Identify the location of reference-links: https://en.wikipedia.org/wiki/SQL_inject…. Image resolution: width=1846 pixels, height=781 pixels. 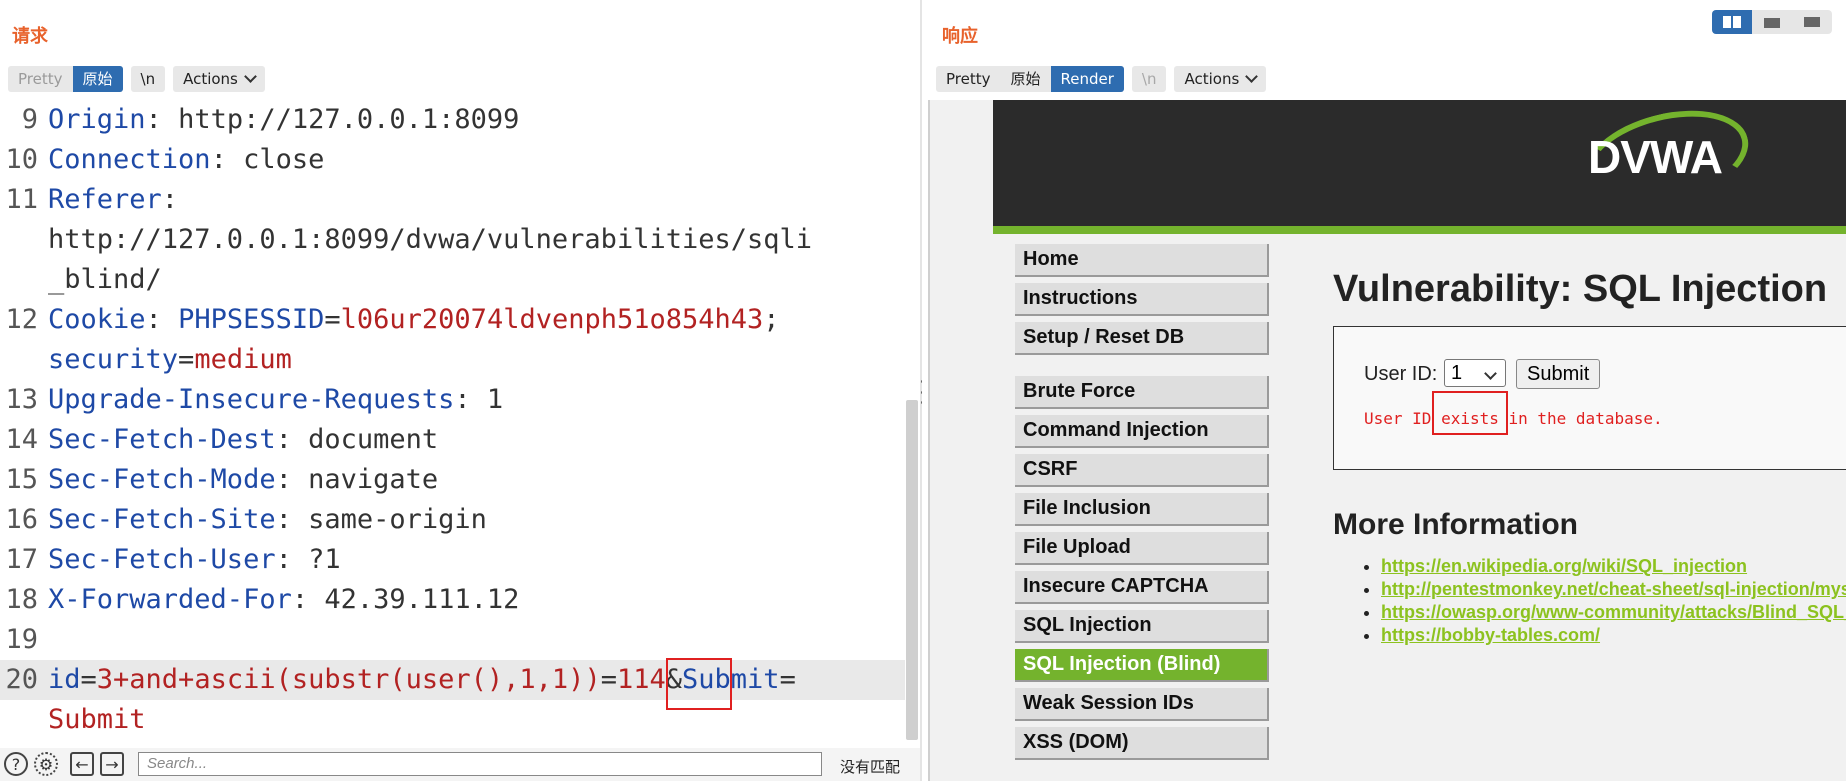
(1603, 602).